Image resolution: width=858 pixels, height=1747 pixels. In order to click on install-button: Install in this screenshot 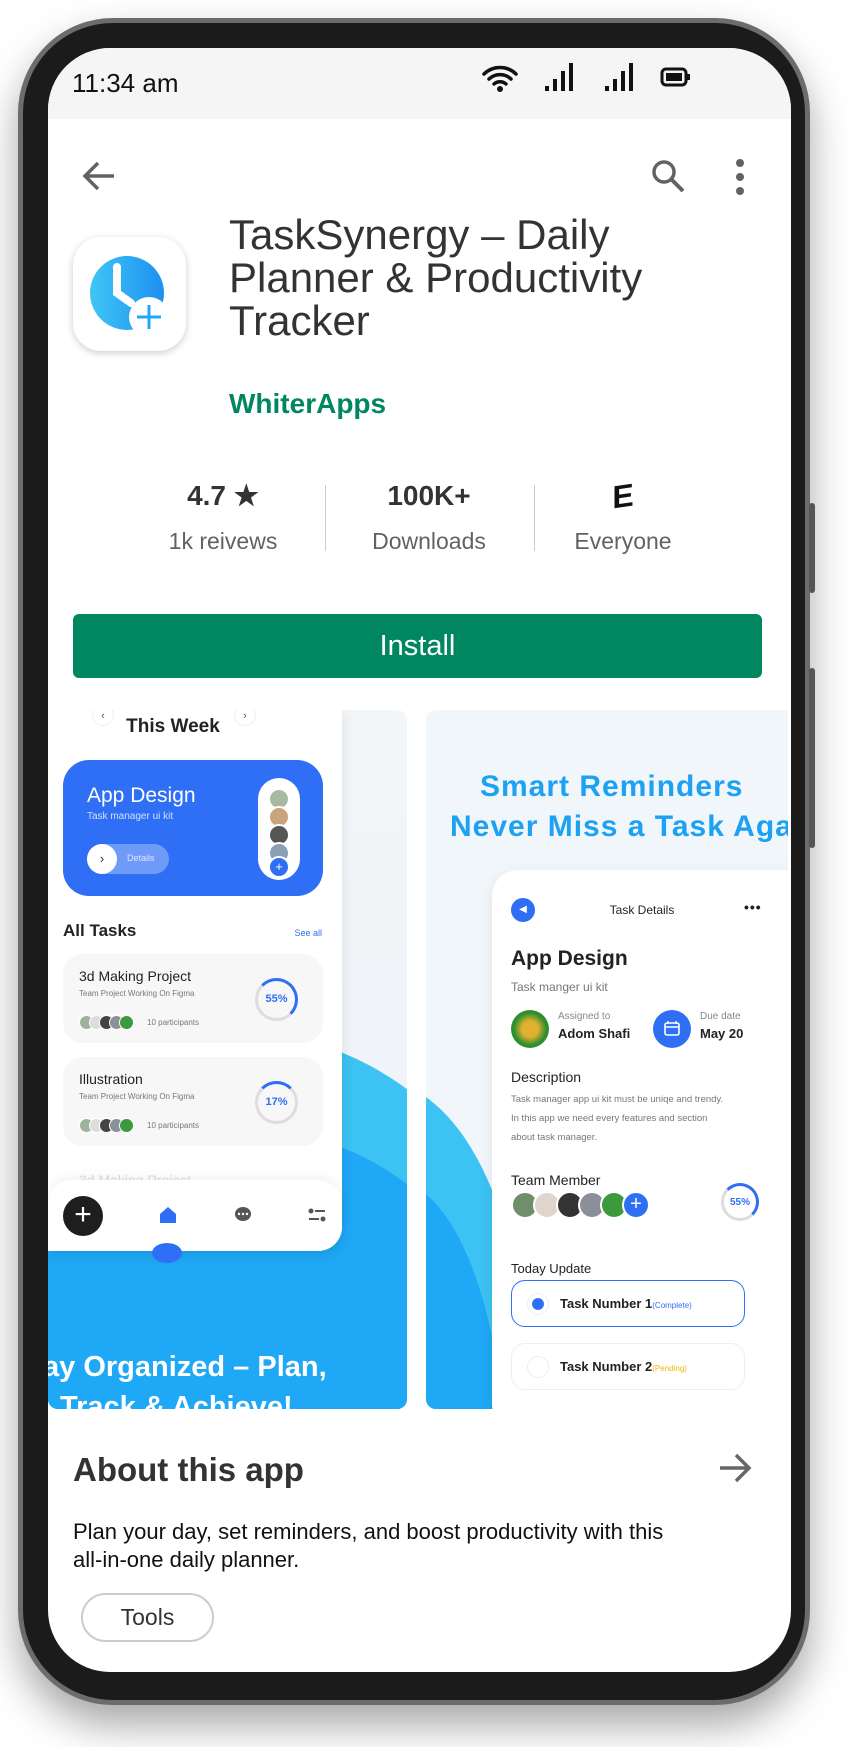, I will do `click(417, 646)`.